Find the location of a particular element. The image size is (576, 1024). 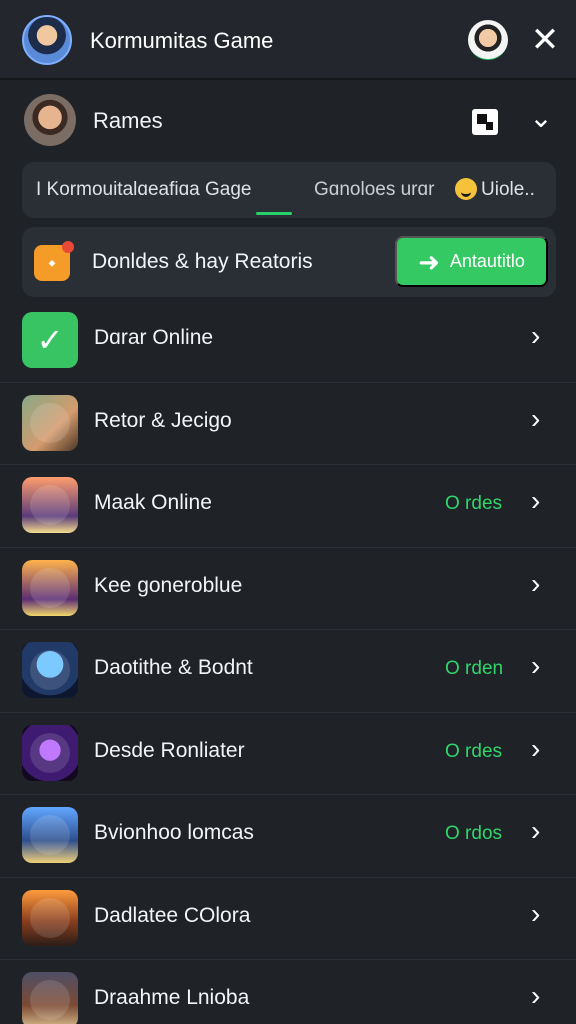

list-item: Retor & Jecigo › is located at coordinates (288, 424).